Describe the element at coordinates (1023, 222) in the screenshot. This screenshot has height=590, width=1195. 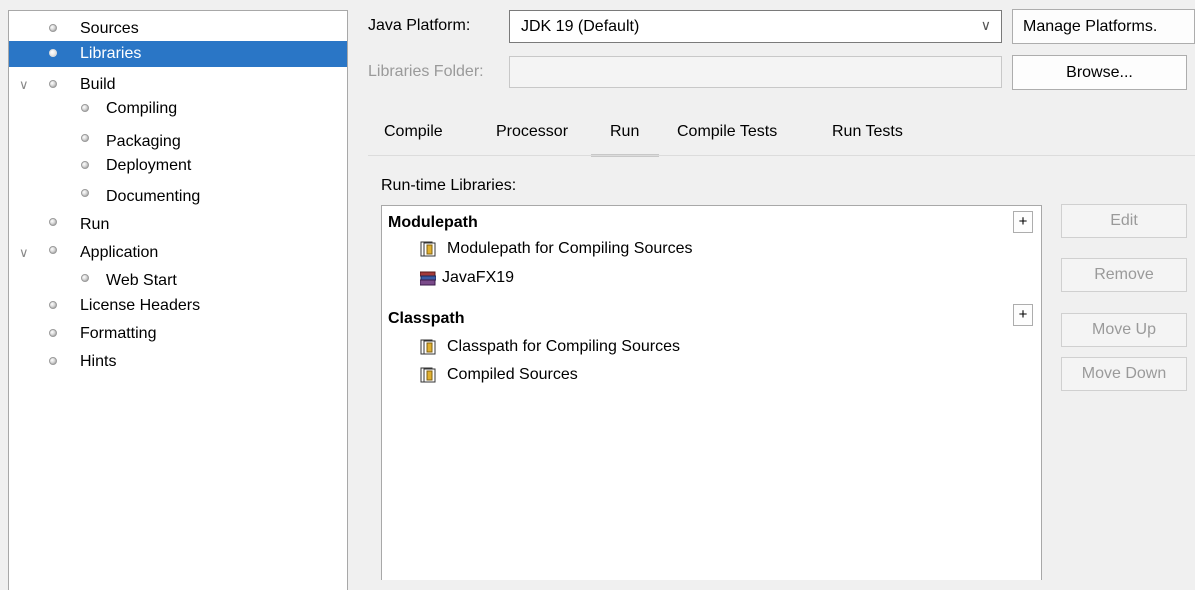
I see `add-modulepath-button: +` at that location.